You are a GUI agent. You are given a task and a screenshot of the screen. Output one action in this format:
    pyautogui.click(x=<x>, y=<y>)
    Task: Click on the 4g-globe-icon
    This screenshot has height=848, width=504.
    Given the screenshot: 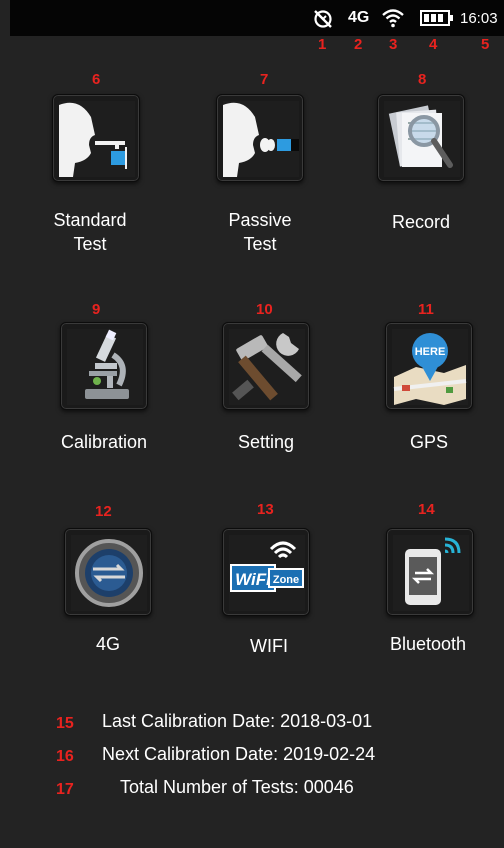 What is the action you would take?
    pyautogui.click(x=109, y=573)
    